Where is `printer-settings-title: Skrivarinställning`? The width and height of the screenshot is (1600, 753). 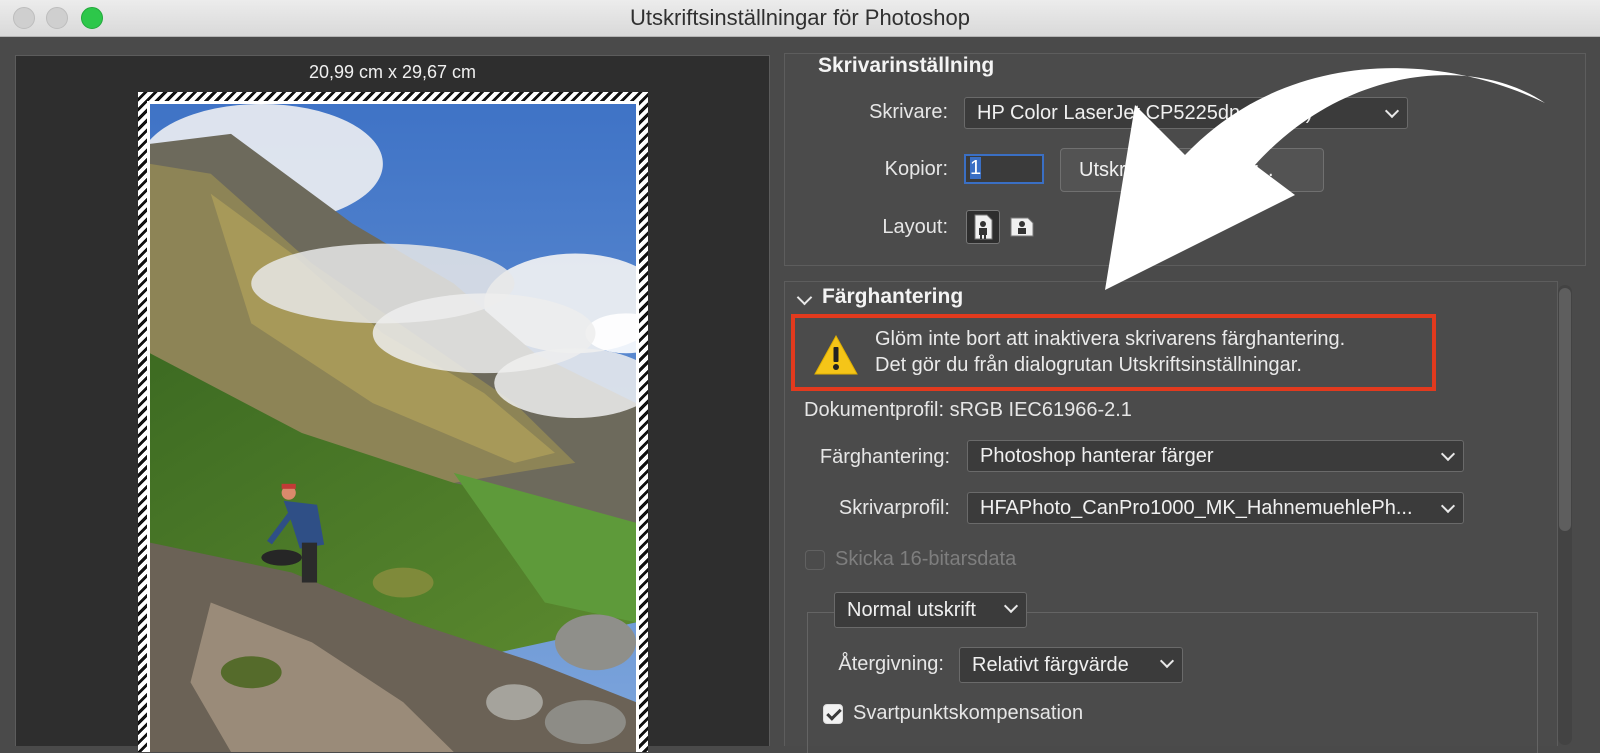
printer-settings-title: Skrivarinställning is located at coordinates (906, 65).